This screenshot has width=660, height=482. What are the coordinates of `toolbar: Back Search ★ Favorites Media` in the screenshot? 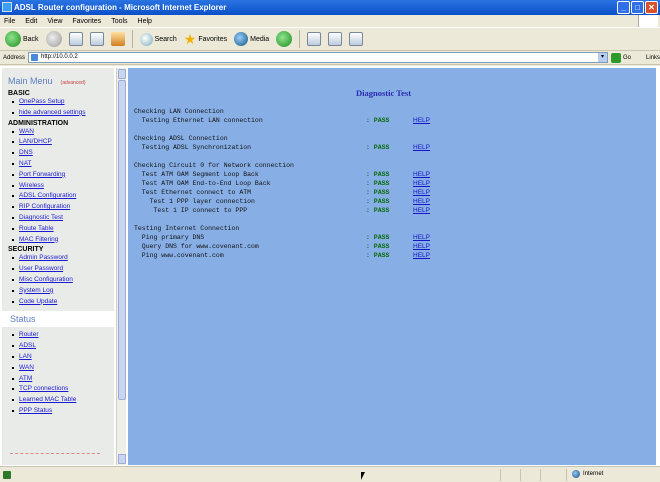 It's located at (330, 39).